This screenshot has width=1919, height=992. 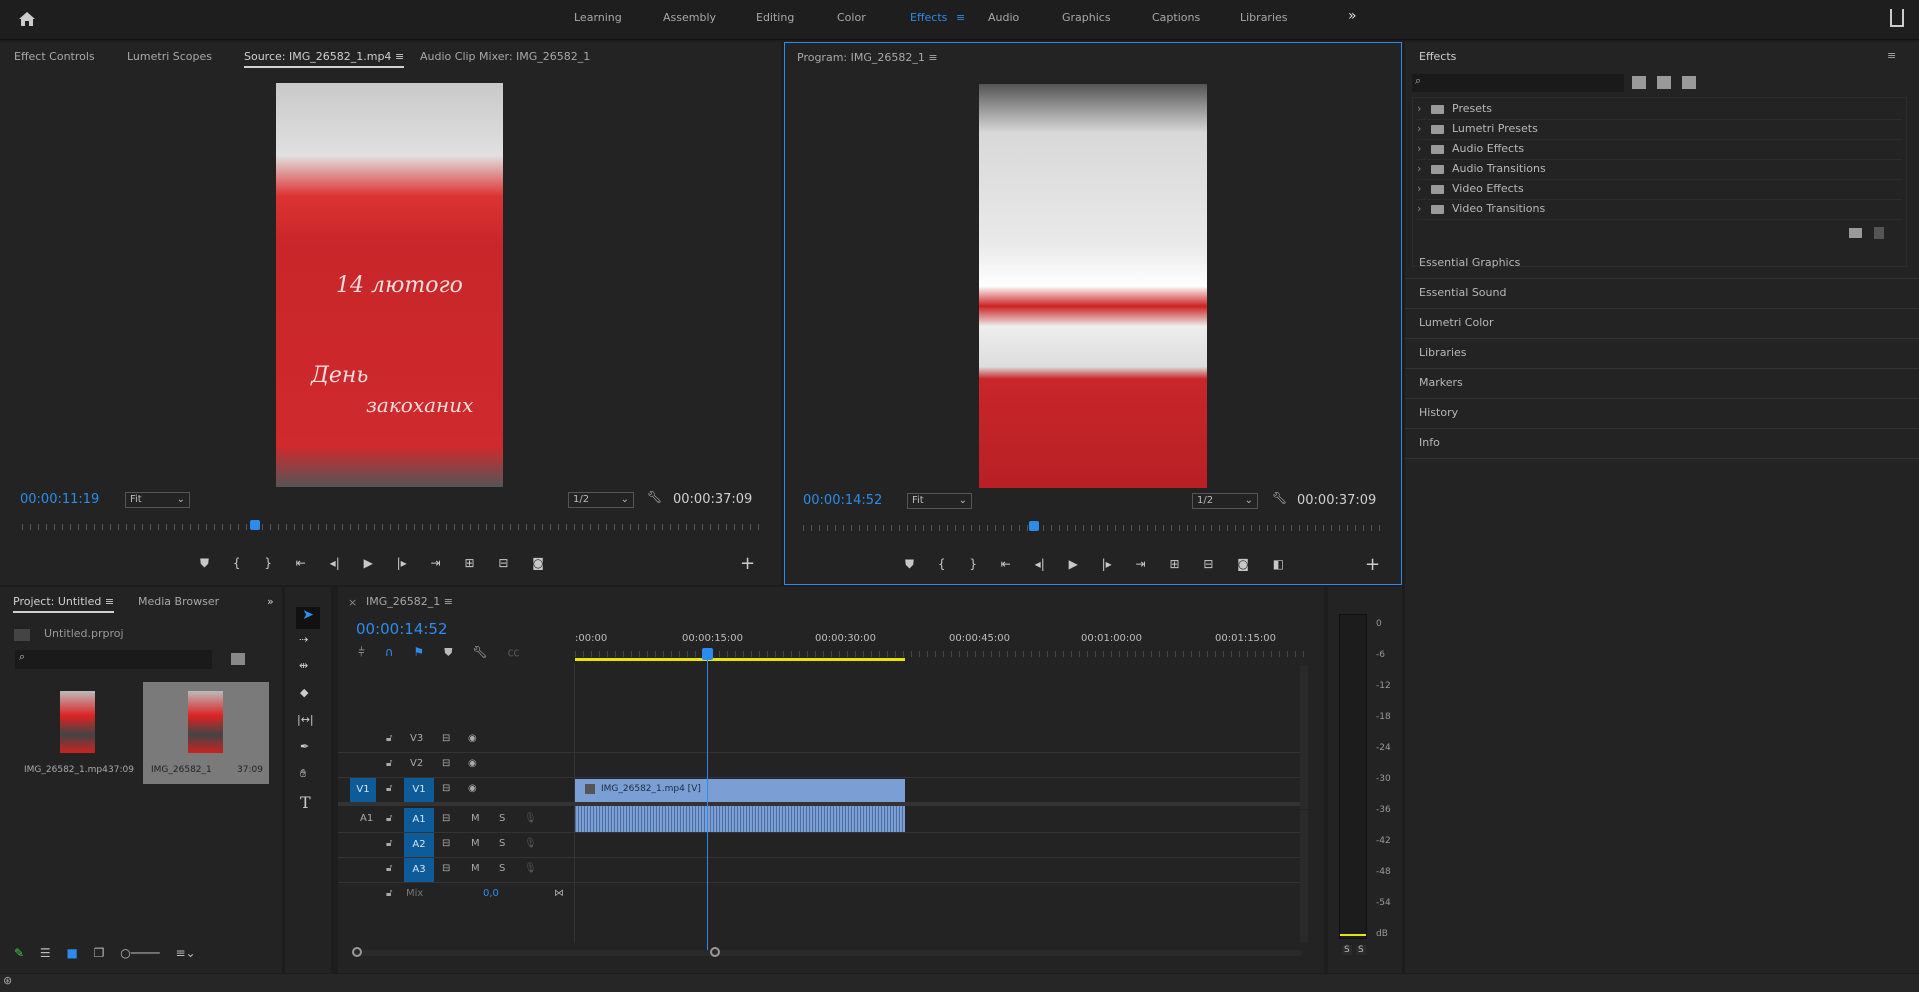 What do you see at coordinates (689, 17) in the screenshot?
I see `workspace-assembly: Assembly` at bounding box center [689, 17].